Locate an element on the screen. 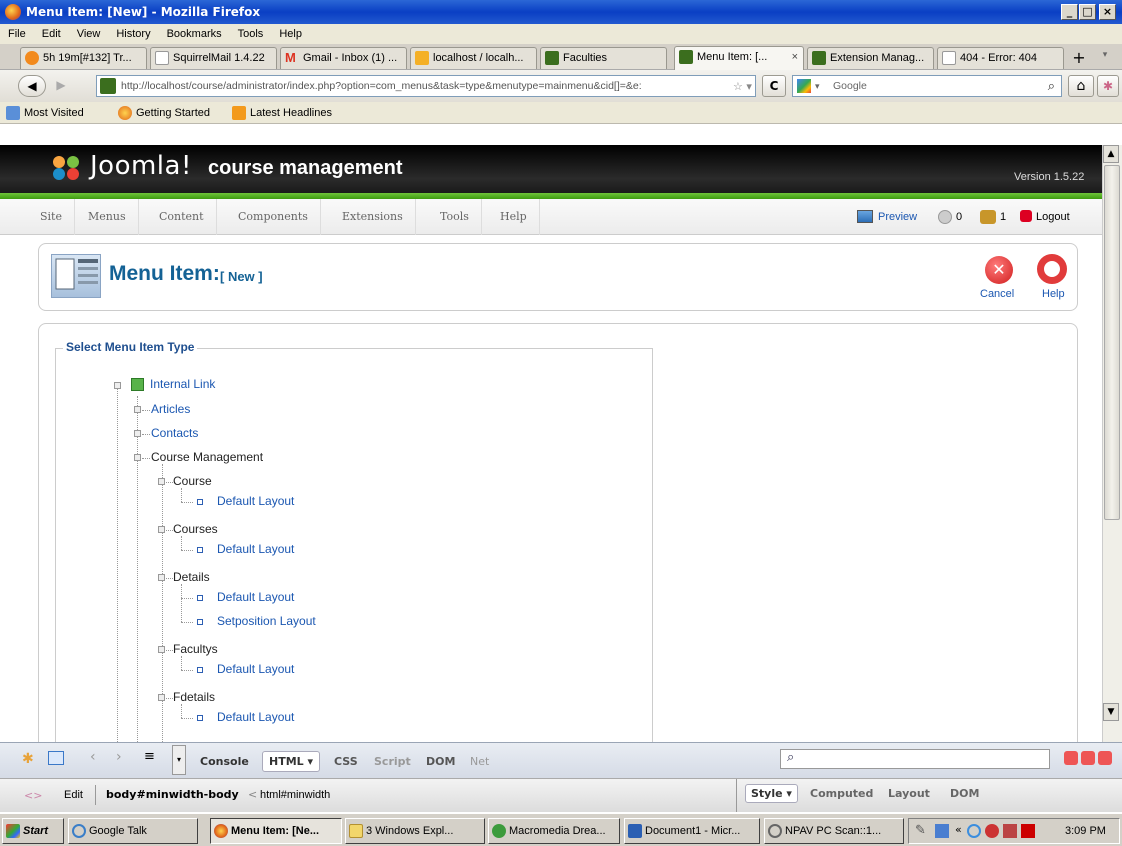 Image resolution: width=1122 pixels, height=846 pixels. start-button: Start is located at coordinates (33, 831).